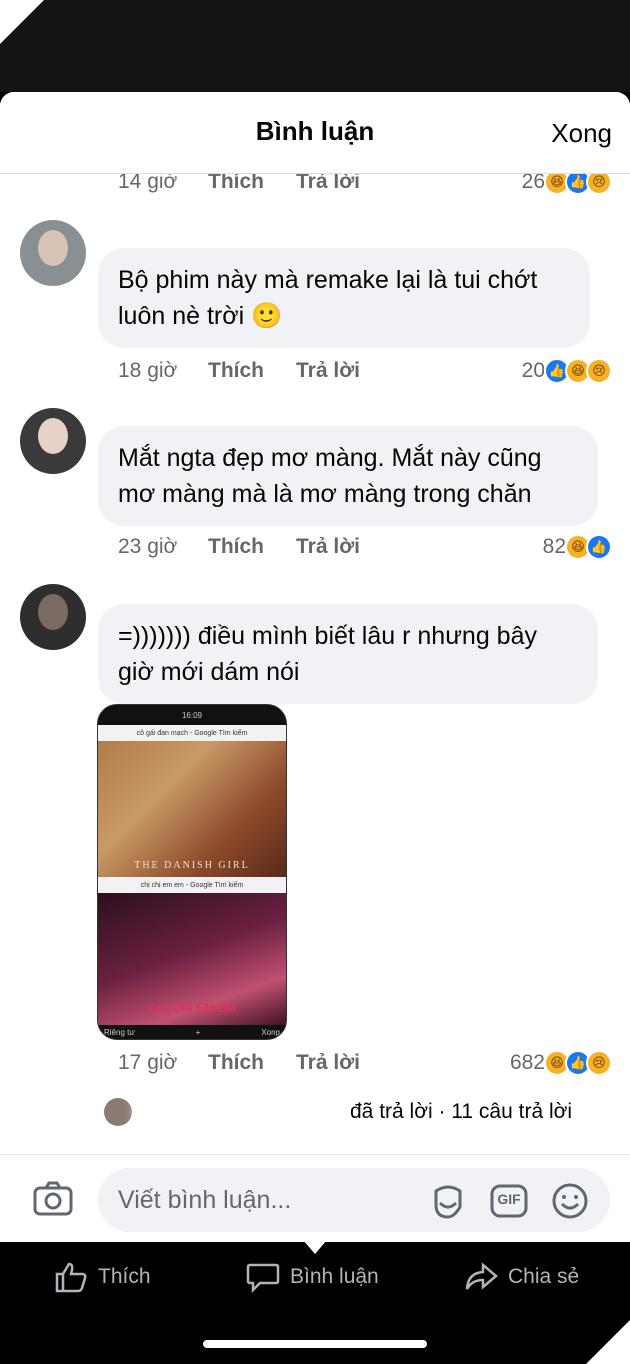 The height and width of the screenshot is (1364, 630). I want to click on comment-text-line: Bộ phim này mà remake lại là tui chớt, so click(328, 280).